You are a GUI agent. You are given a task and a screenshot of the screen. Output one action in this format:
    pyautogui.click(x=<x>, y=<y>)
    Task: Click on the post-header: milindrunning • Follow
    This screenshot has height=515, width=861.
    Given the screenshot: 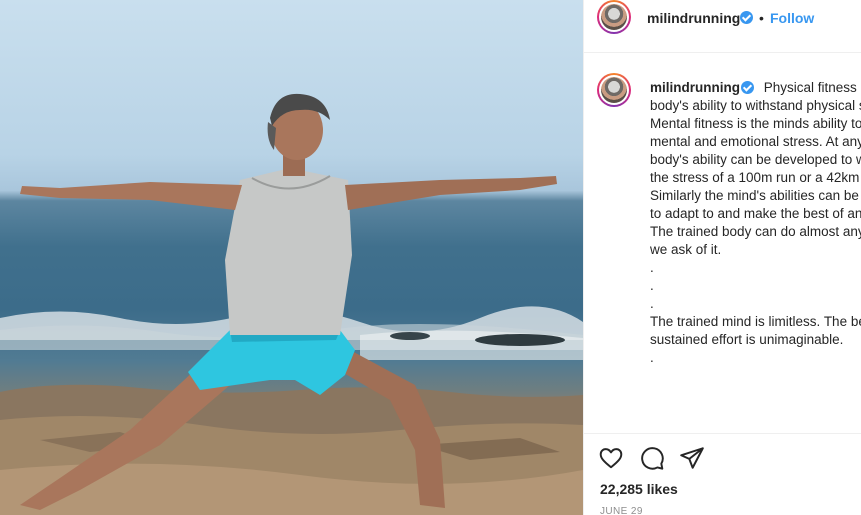 What is the action you would take?
    pyautogui.click(x=722, y=26)
    